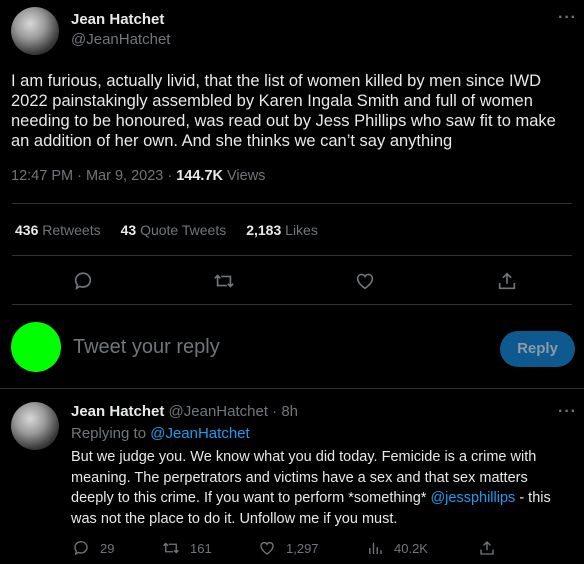 The height and width of the screenshot is (564, 584). What do you see at coordinates (218, 411) in the screenshot?
I see `reply-author-handle: @JeanHatchet` at bounding box center [218, 411].